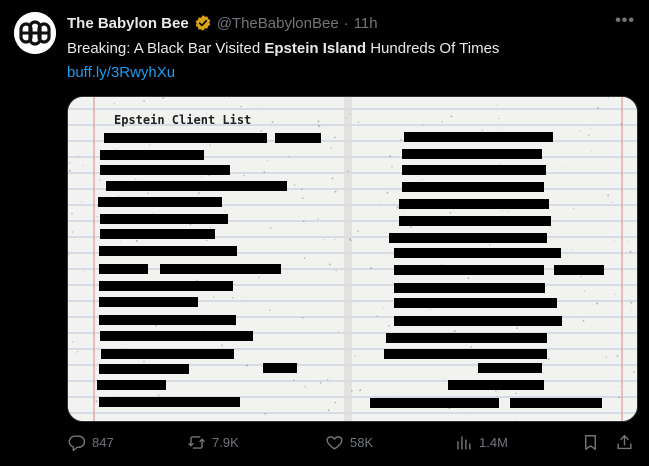  Describe the element at coordinates (348, 259) in the screenshot. I see `page-fold` at that location.